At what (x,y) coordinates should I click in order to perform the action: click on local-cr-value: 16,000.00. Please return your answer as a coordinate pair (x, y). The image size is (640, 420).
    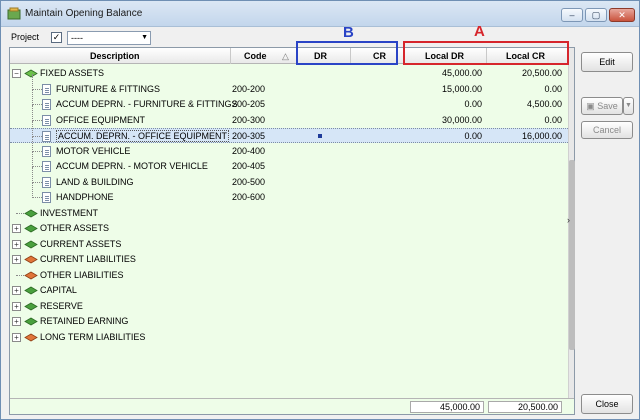
    Looking at the image, I should click on (525, 136).